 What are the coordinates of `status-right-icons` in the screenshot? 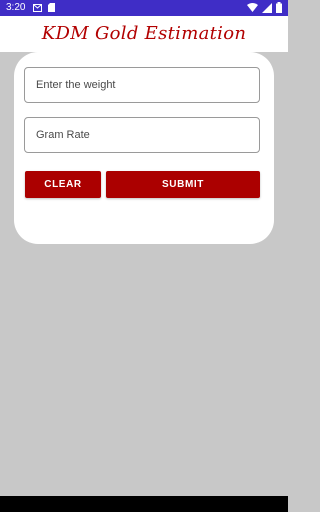 It's located at (264, 9).